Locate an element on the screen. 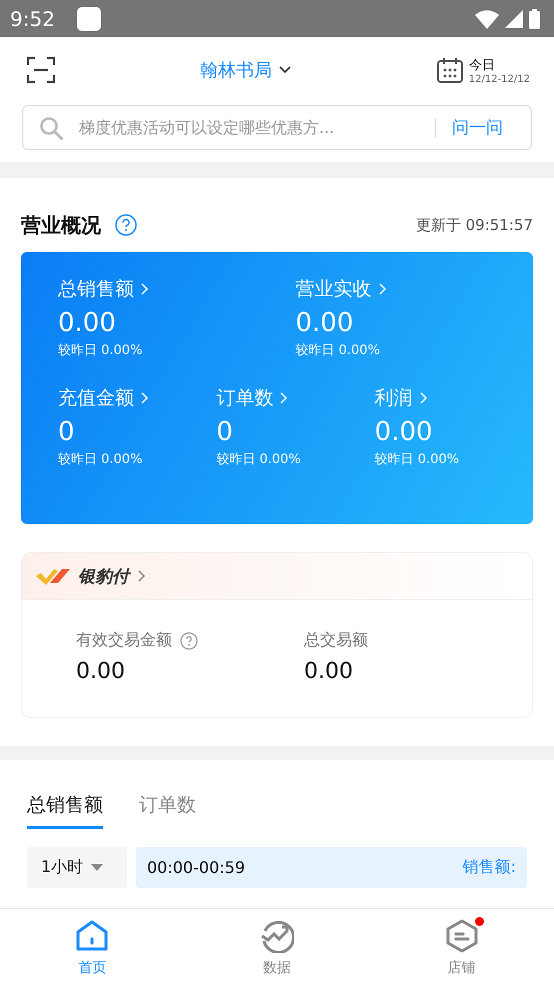 The image size is (554, 984). battery-icon is located at coordinates (534, 18).